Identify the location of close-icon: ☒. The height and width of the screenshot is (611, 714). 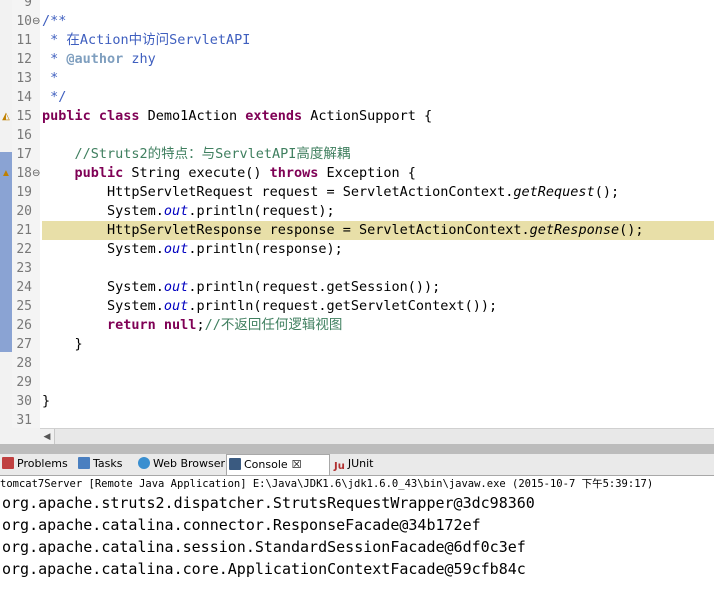
(297, 464).